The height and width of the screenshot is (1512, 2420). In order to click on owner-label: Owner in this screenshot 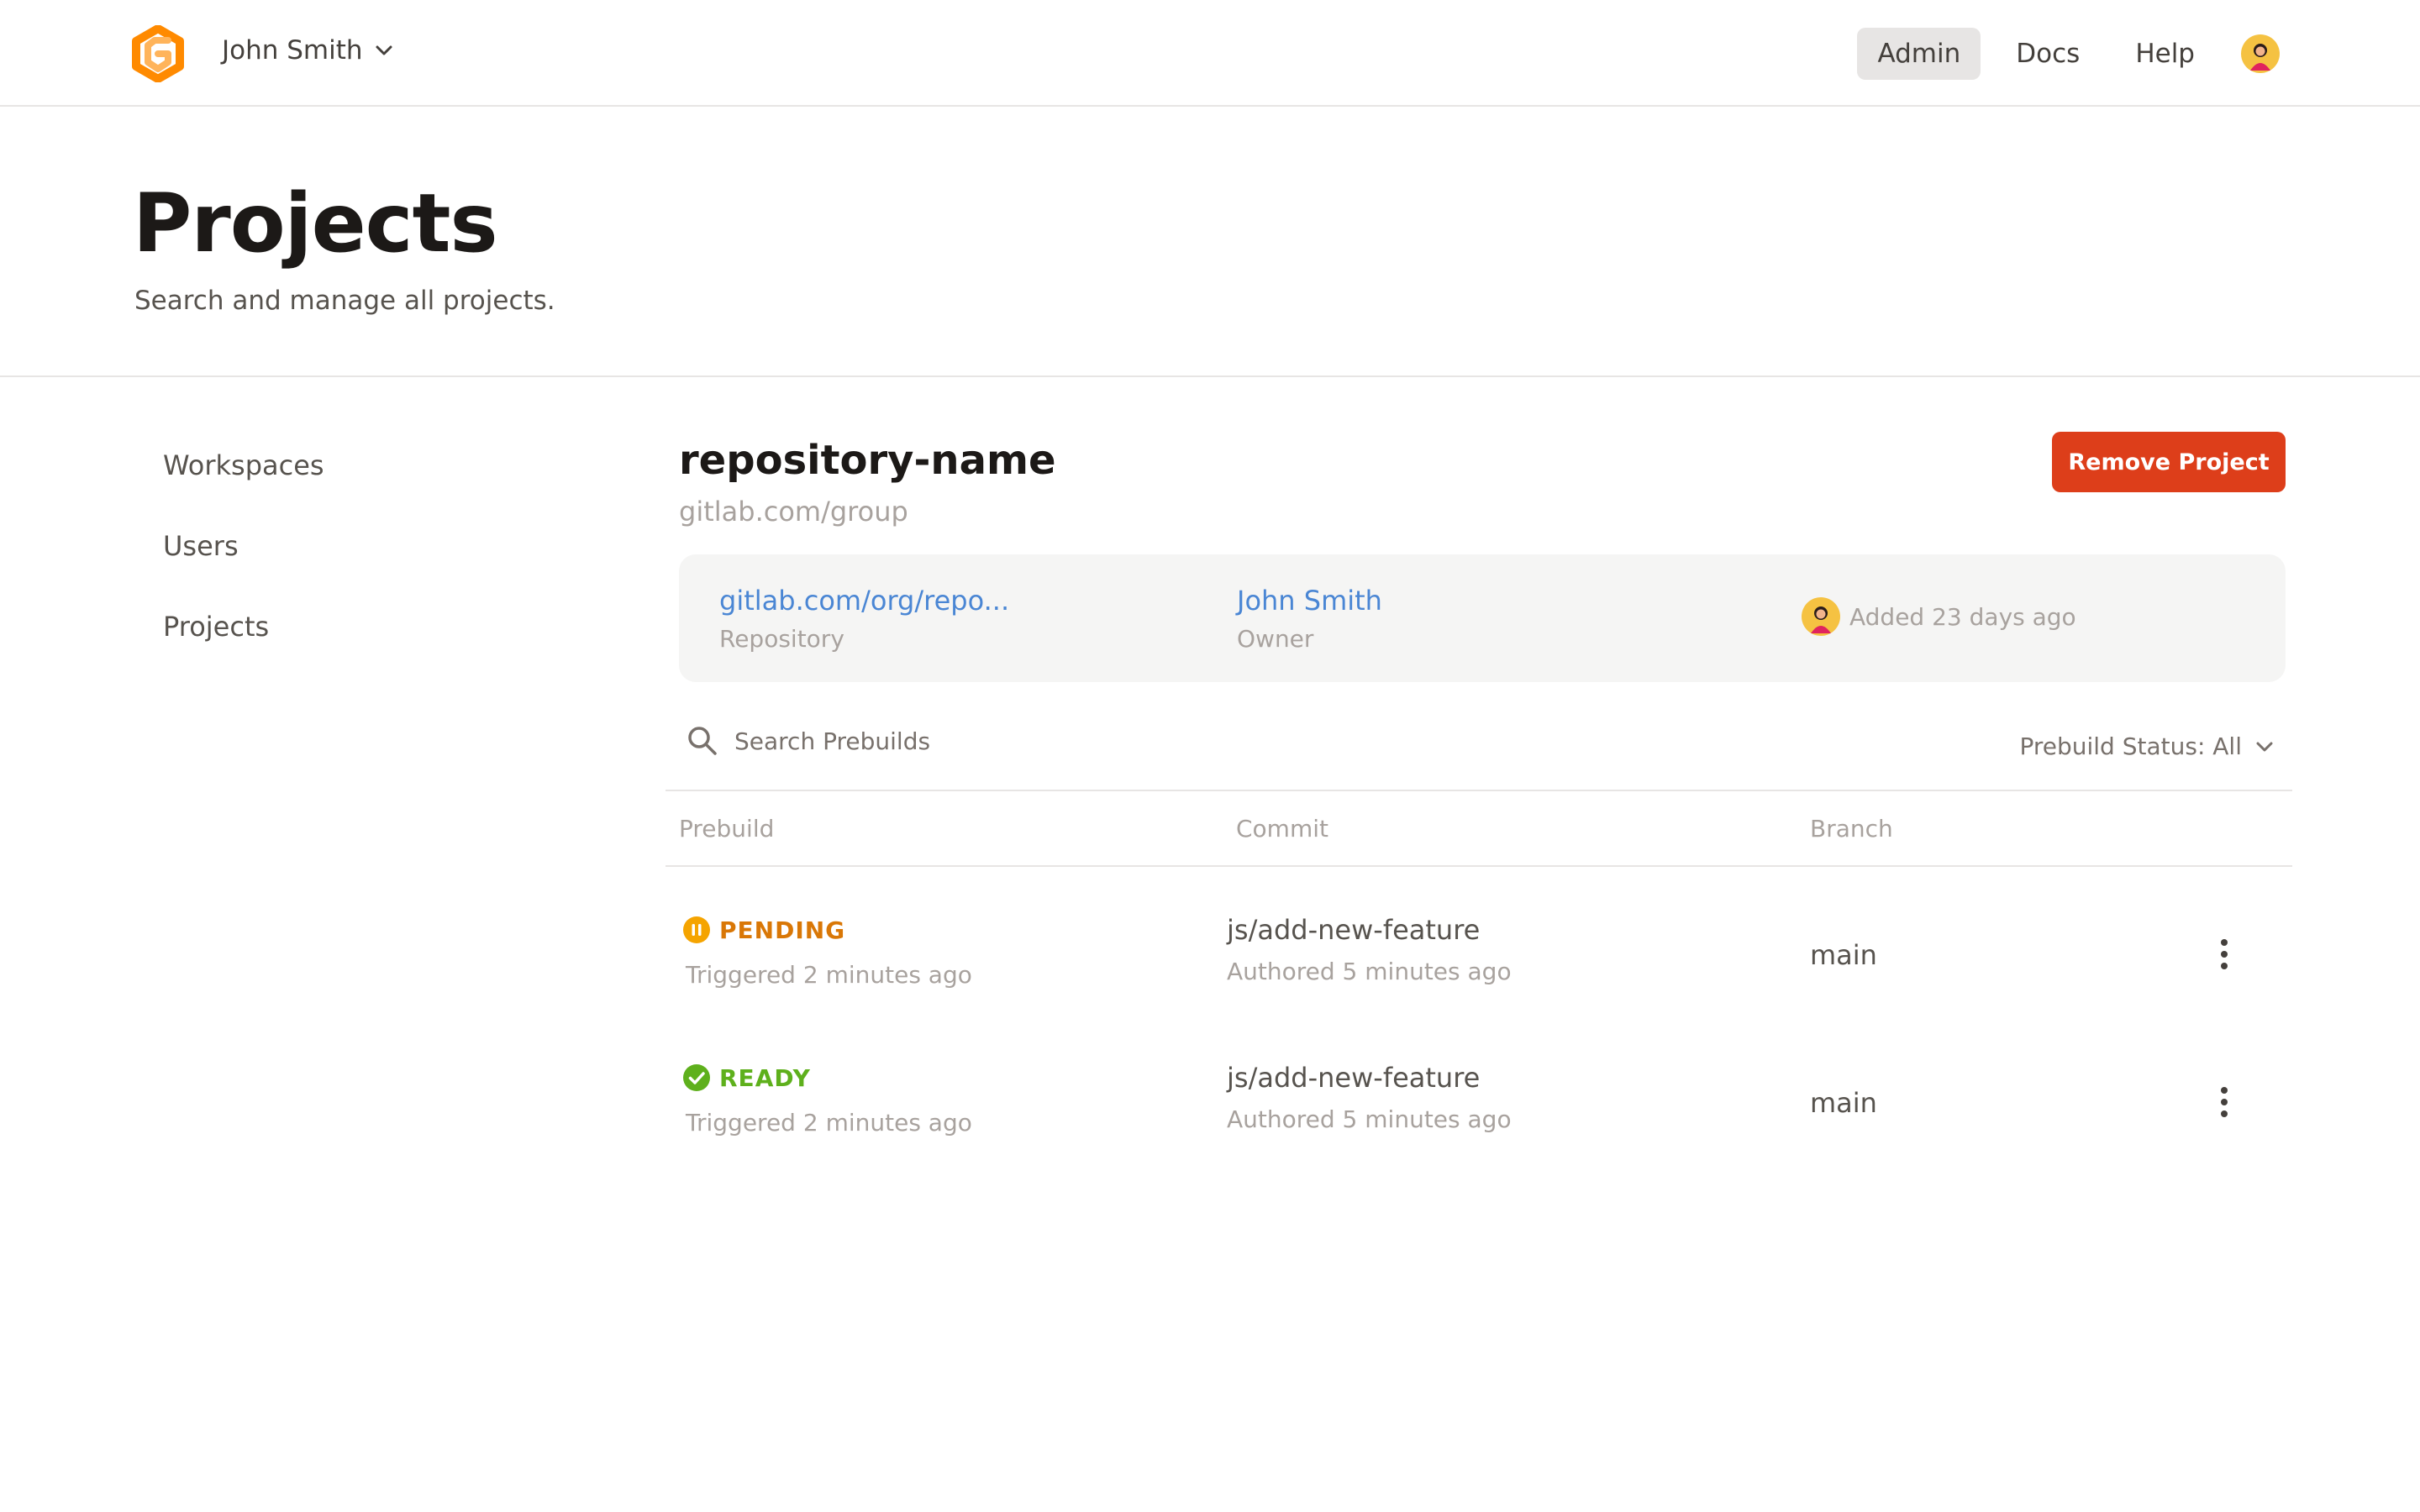, I will do `click(1275, 639)`.